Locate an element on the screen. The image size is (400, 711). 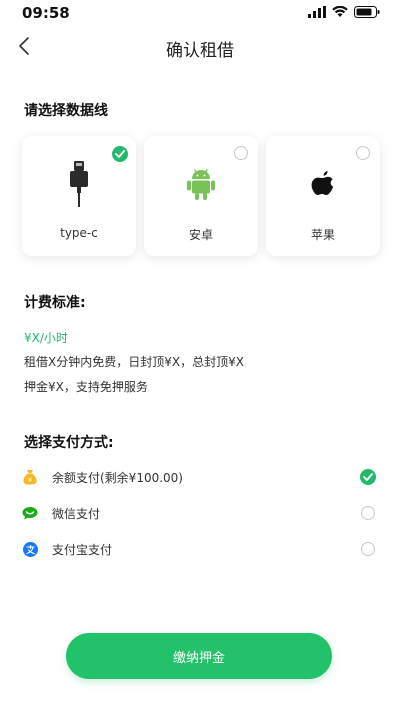
cable-option-apple: 苹果 is located at coordinates (323, 196).